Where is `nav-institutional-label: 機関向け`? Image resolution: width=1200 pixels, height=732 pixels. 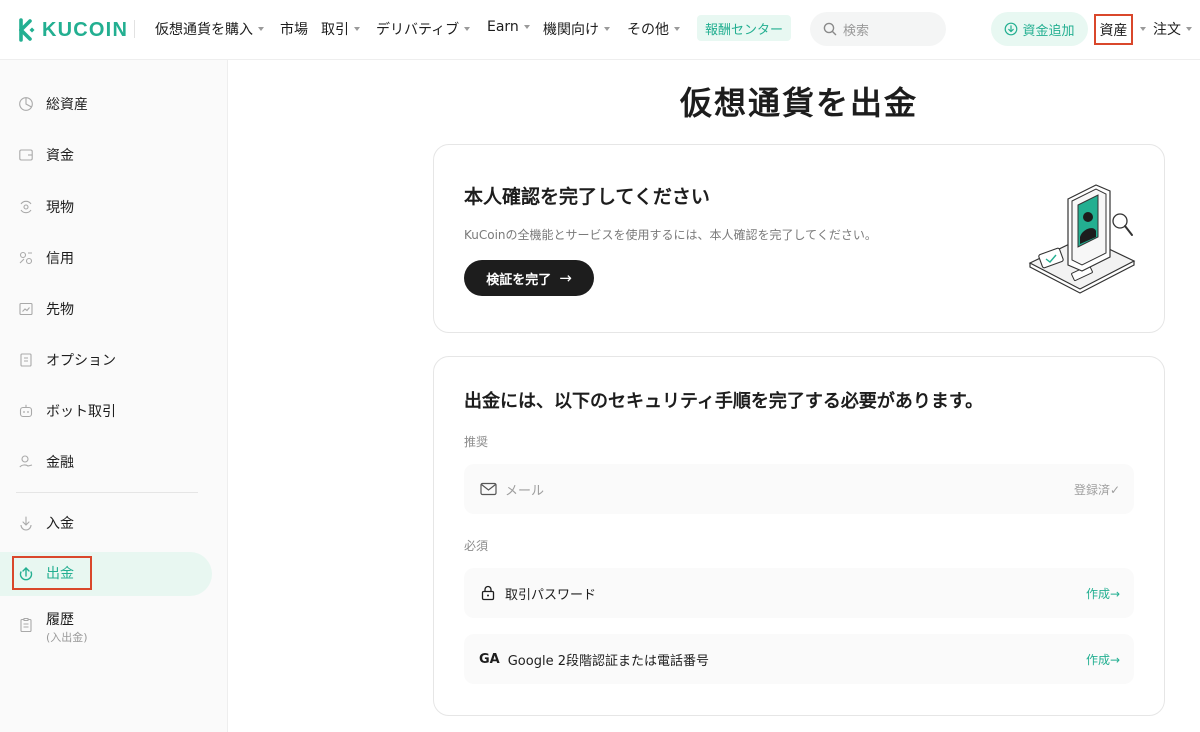 nav-institutional-label: 機関向け is located at coordinates (571, 30).